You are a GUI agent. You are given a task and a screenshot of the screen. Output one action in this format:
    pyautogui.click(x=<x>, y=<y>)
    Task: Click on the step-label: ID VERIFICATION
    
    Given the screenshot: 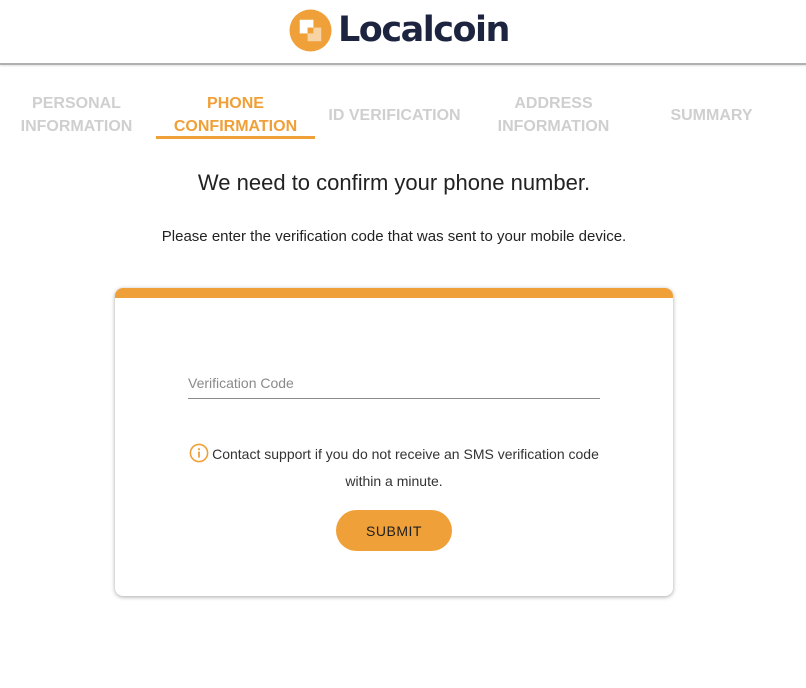 What is the action you would take?
    pyautogui.click(x=394, y=115)
    